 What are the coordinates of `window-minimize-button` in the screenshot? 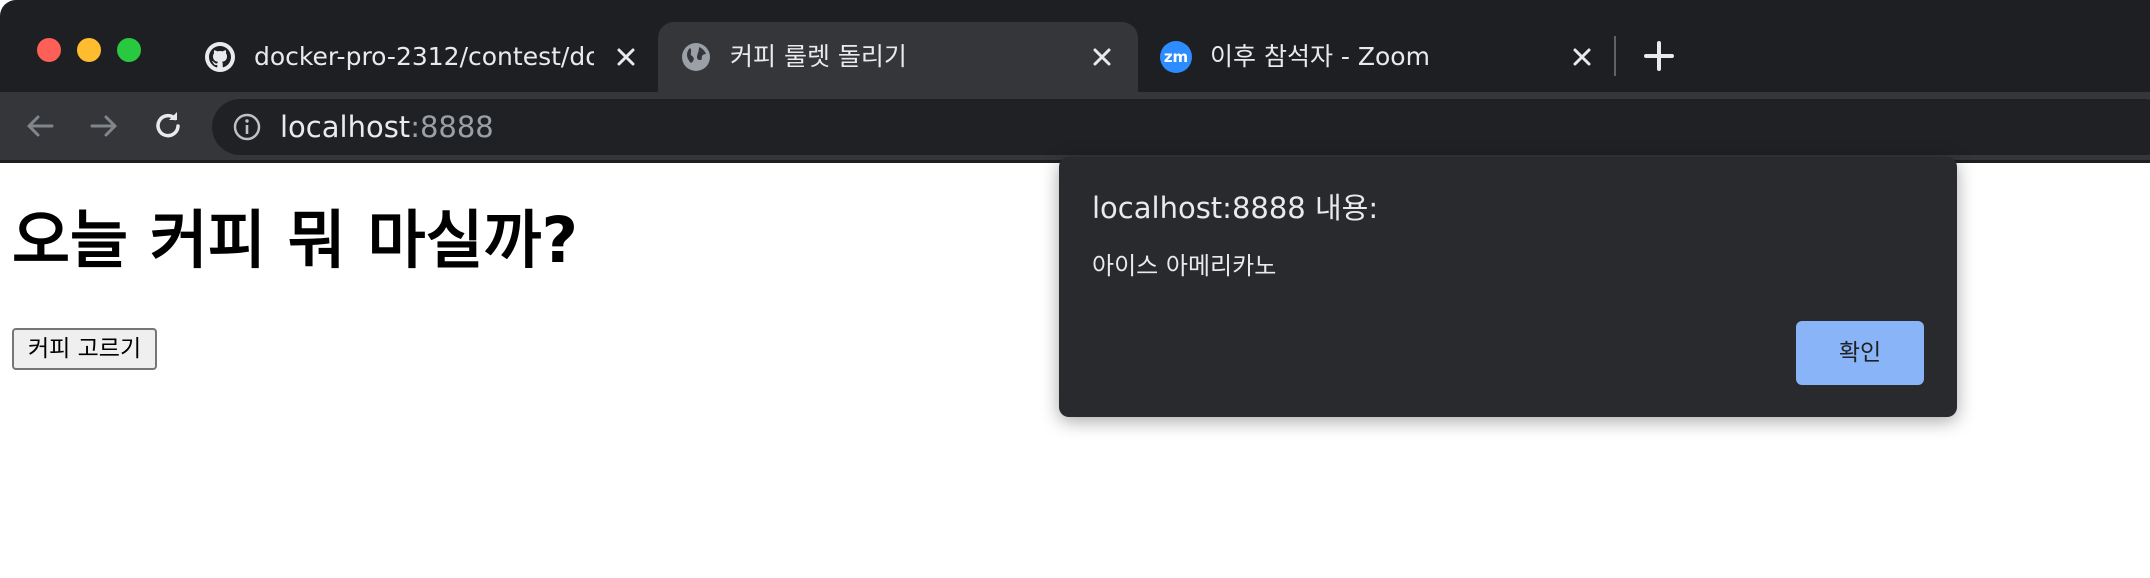 It's located at (89, 50).